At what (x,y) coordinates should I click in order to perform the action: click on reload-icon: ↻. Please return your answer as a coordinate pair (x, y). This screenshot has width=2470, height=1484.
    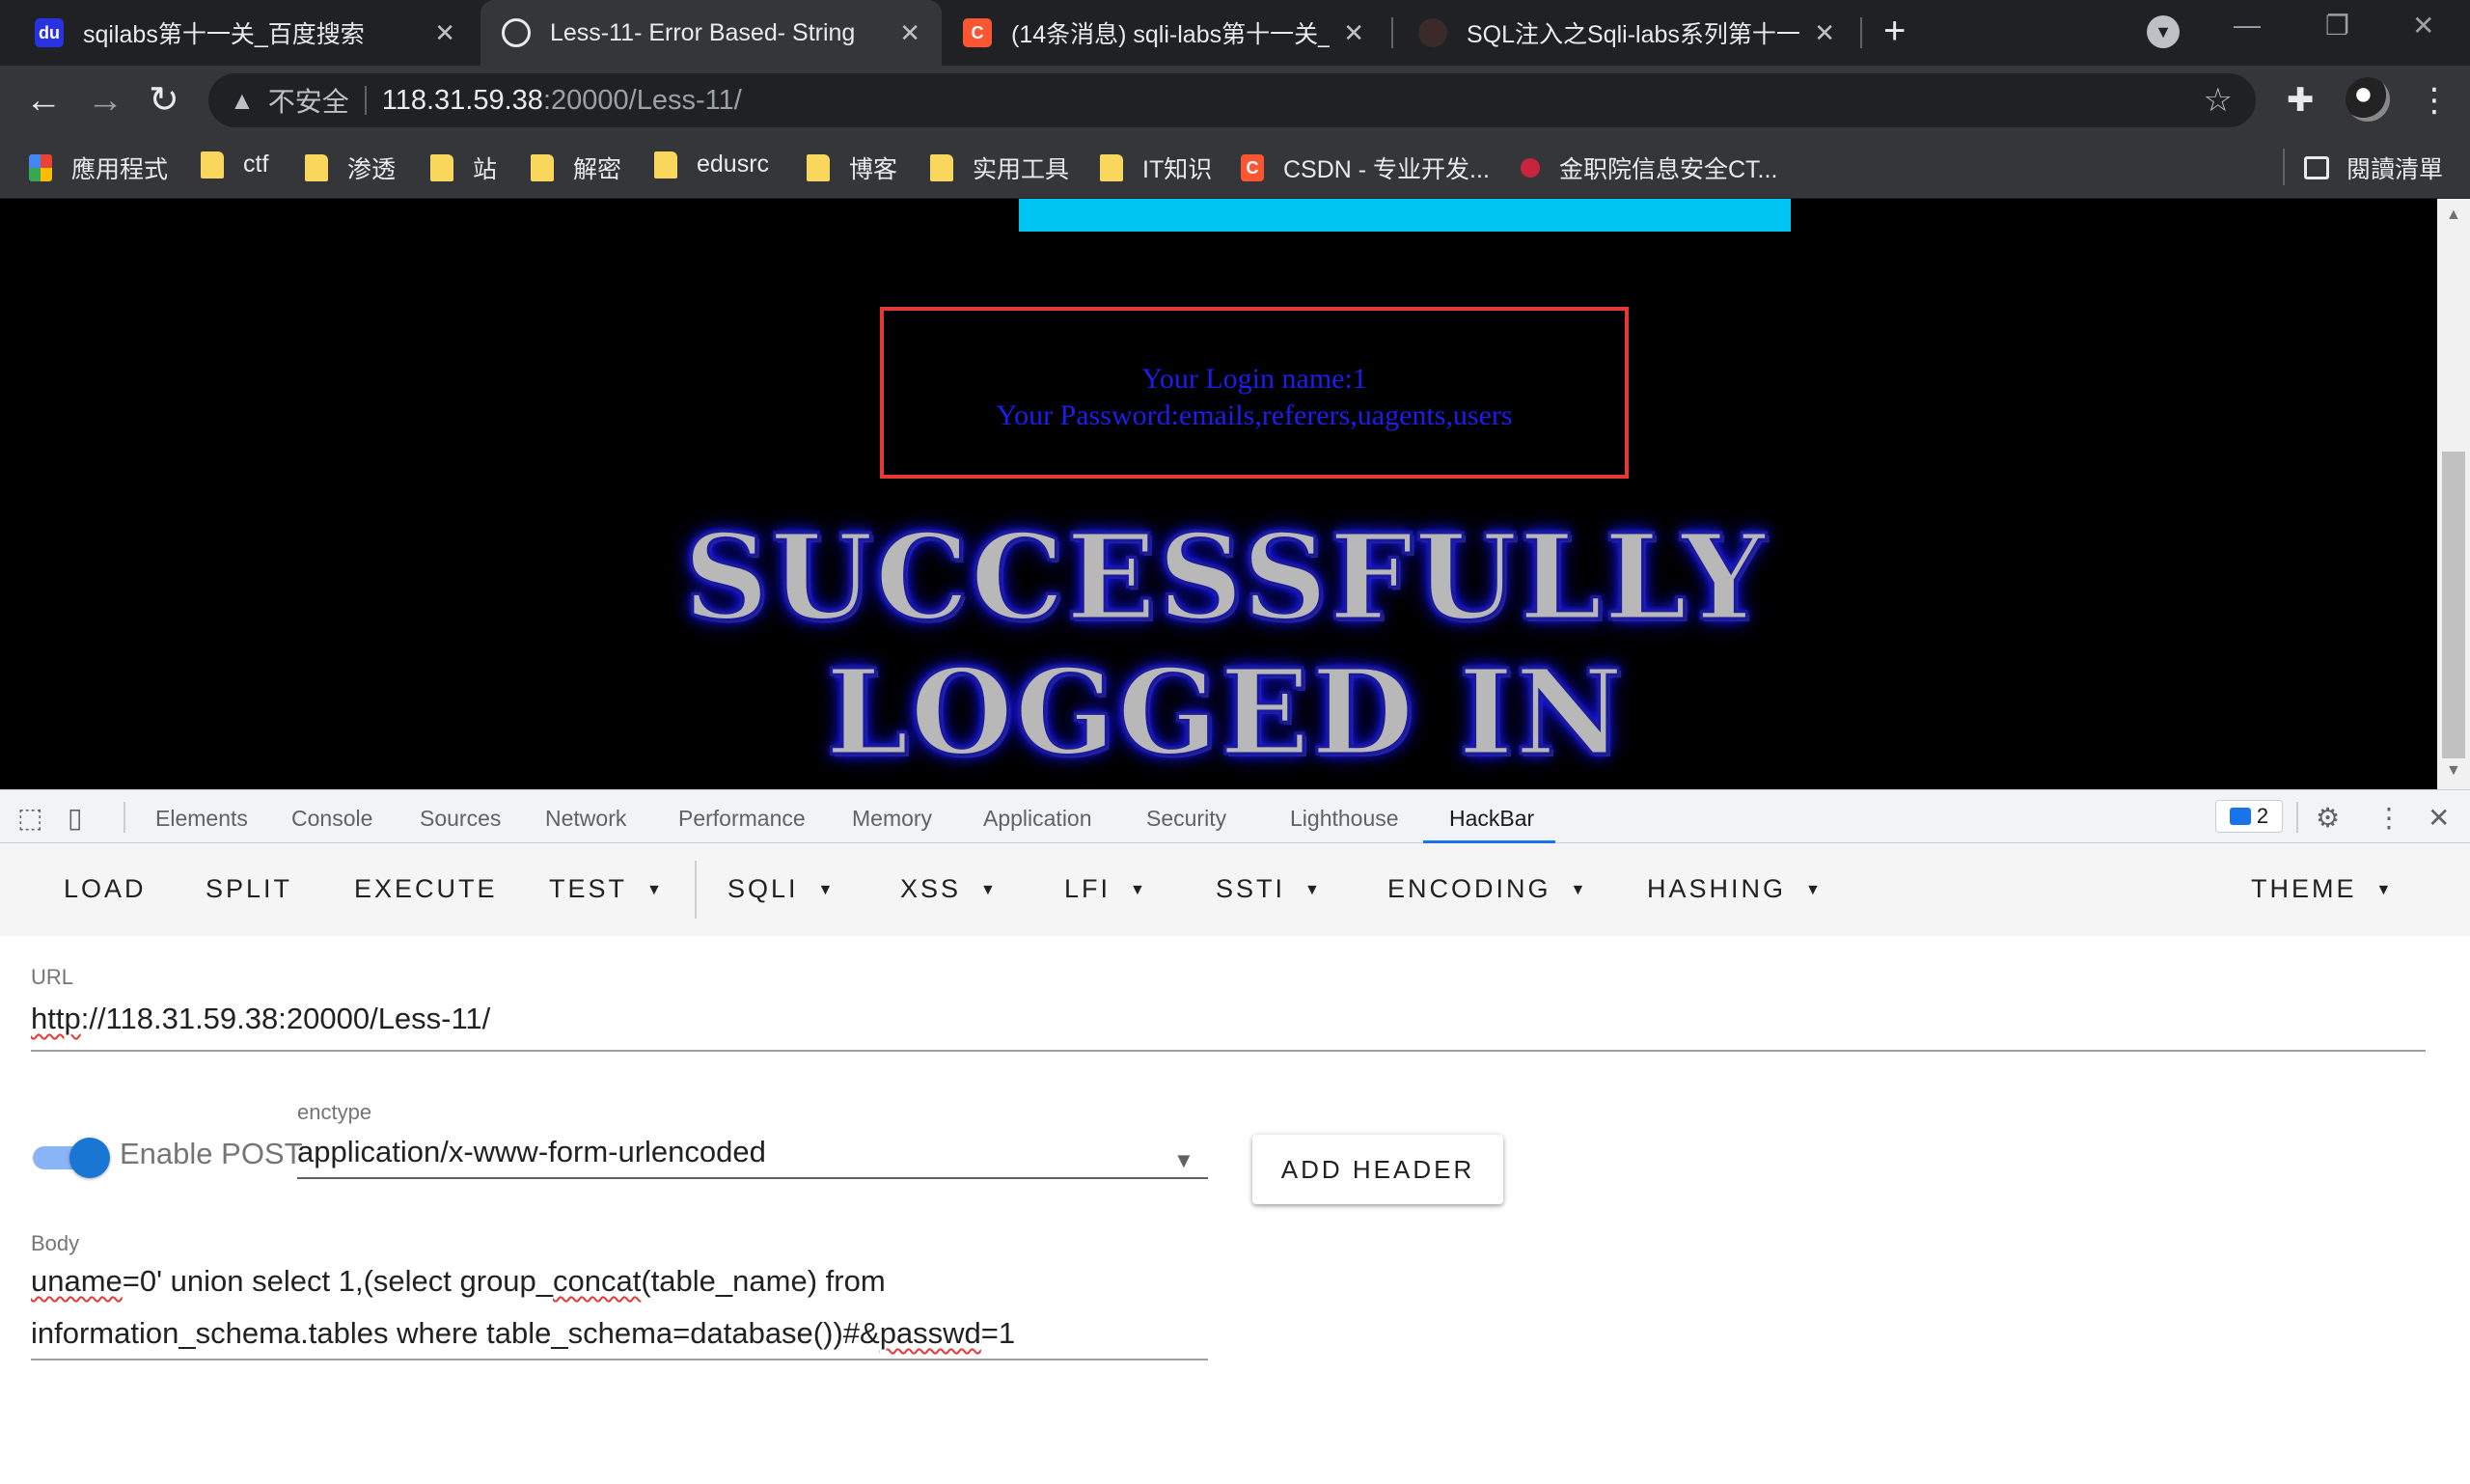
    Looking at the image, I should click on (164, 100).